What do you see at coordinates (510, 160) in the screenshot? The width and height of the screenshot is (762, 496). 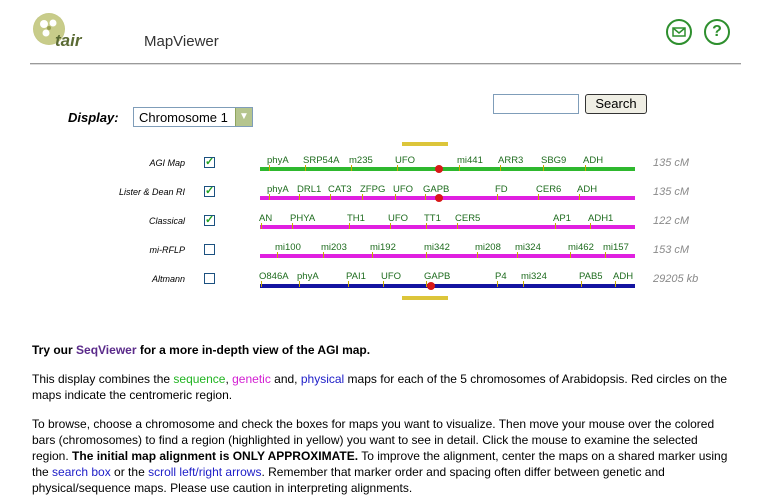 I see `map-marker: ARR3` at bounding box center [510, 160].